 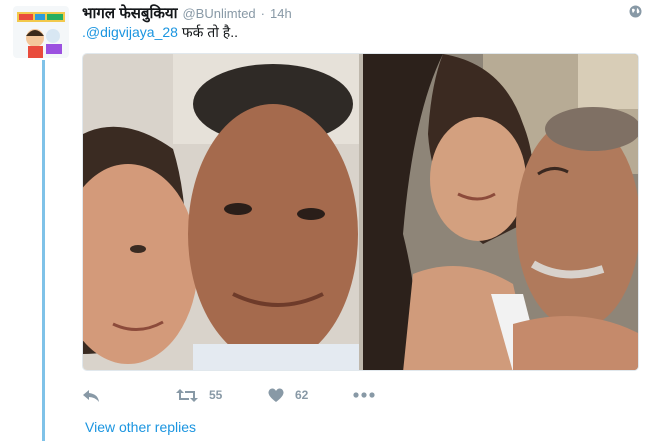 I want to click on reply-icon, so click(x=91, y=395).